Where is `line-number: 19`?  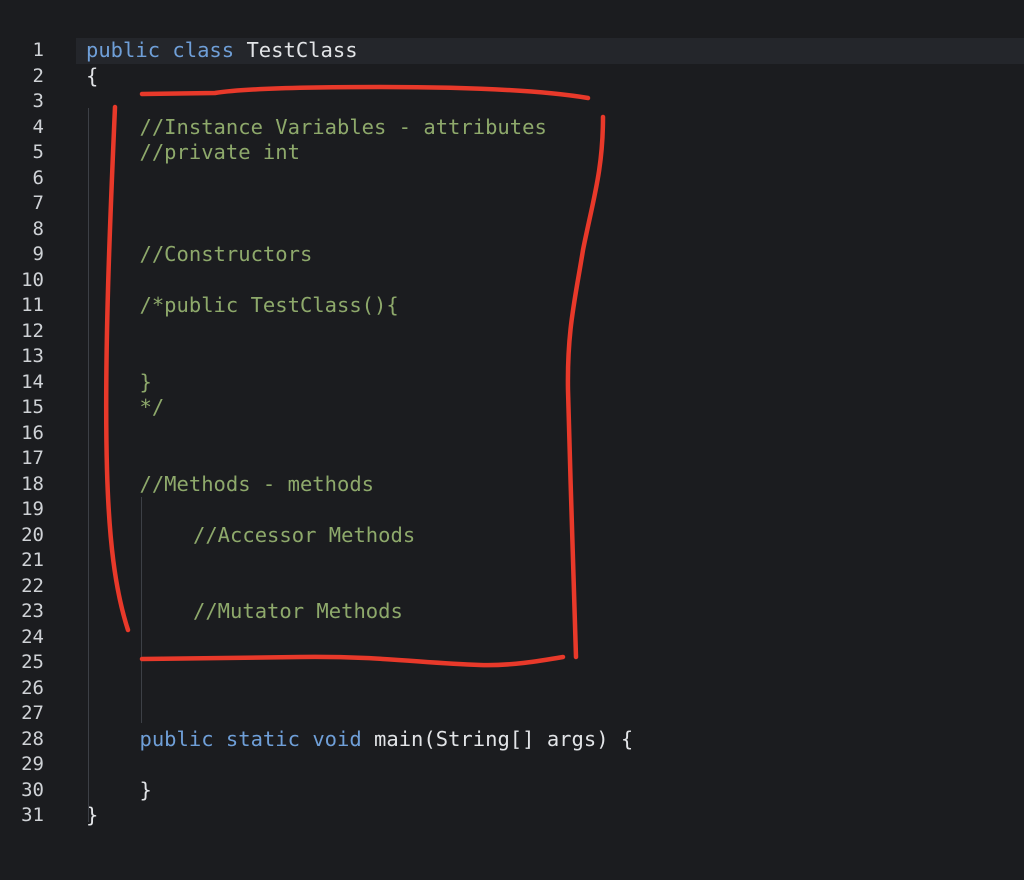 line-number: 19 is located at coordinates (32, 509).